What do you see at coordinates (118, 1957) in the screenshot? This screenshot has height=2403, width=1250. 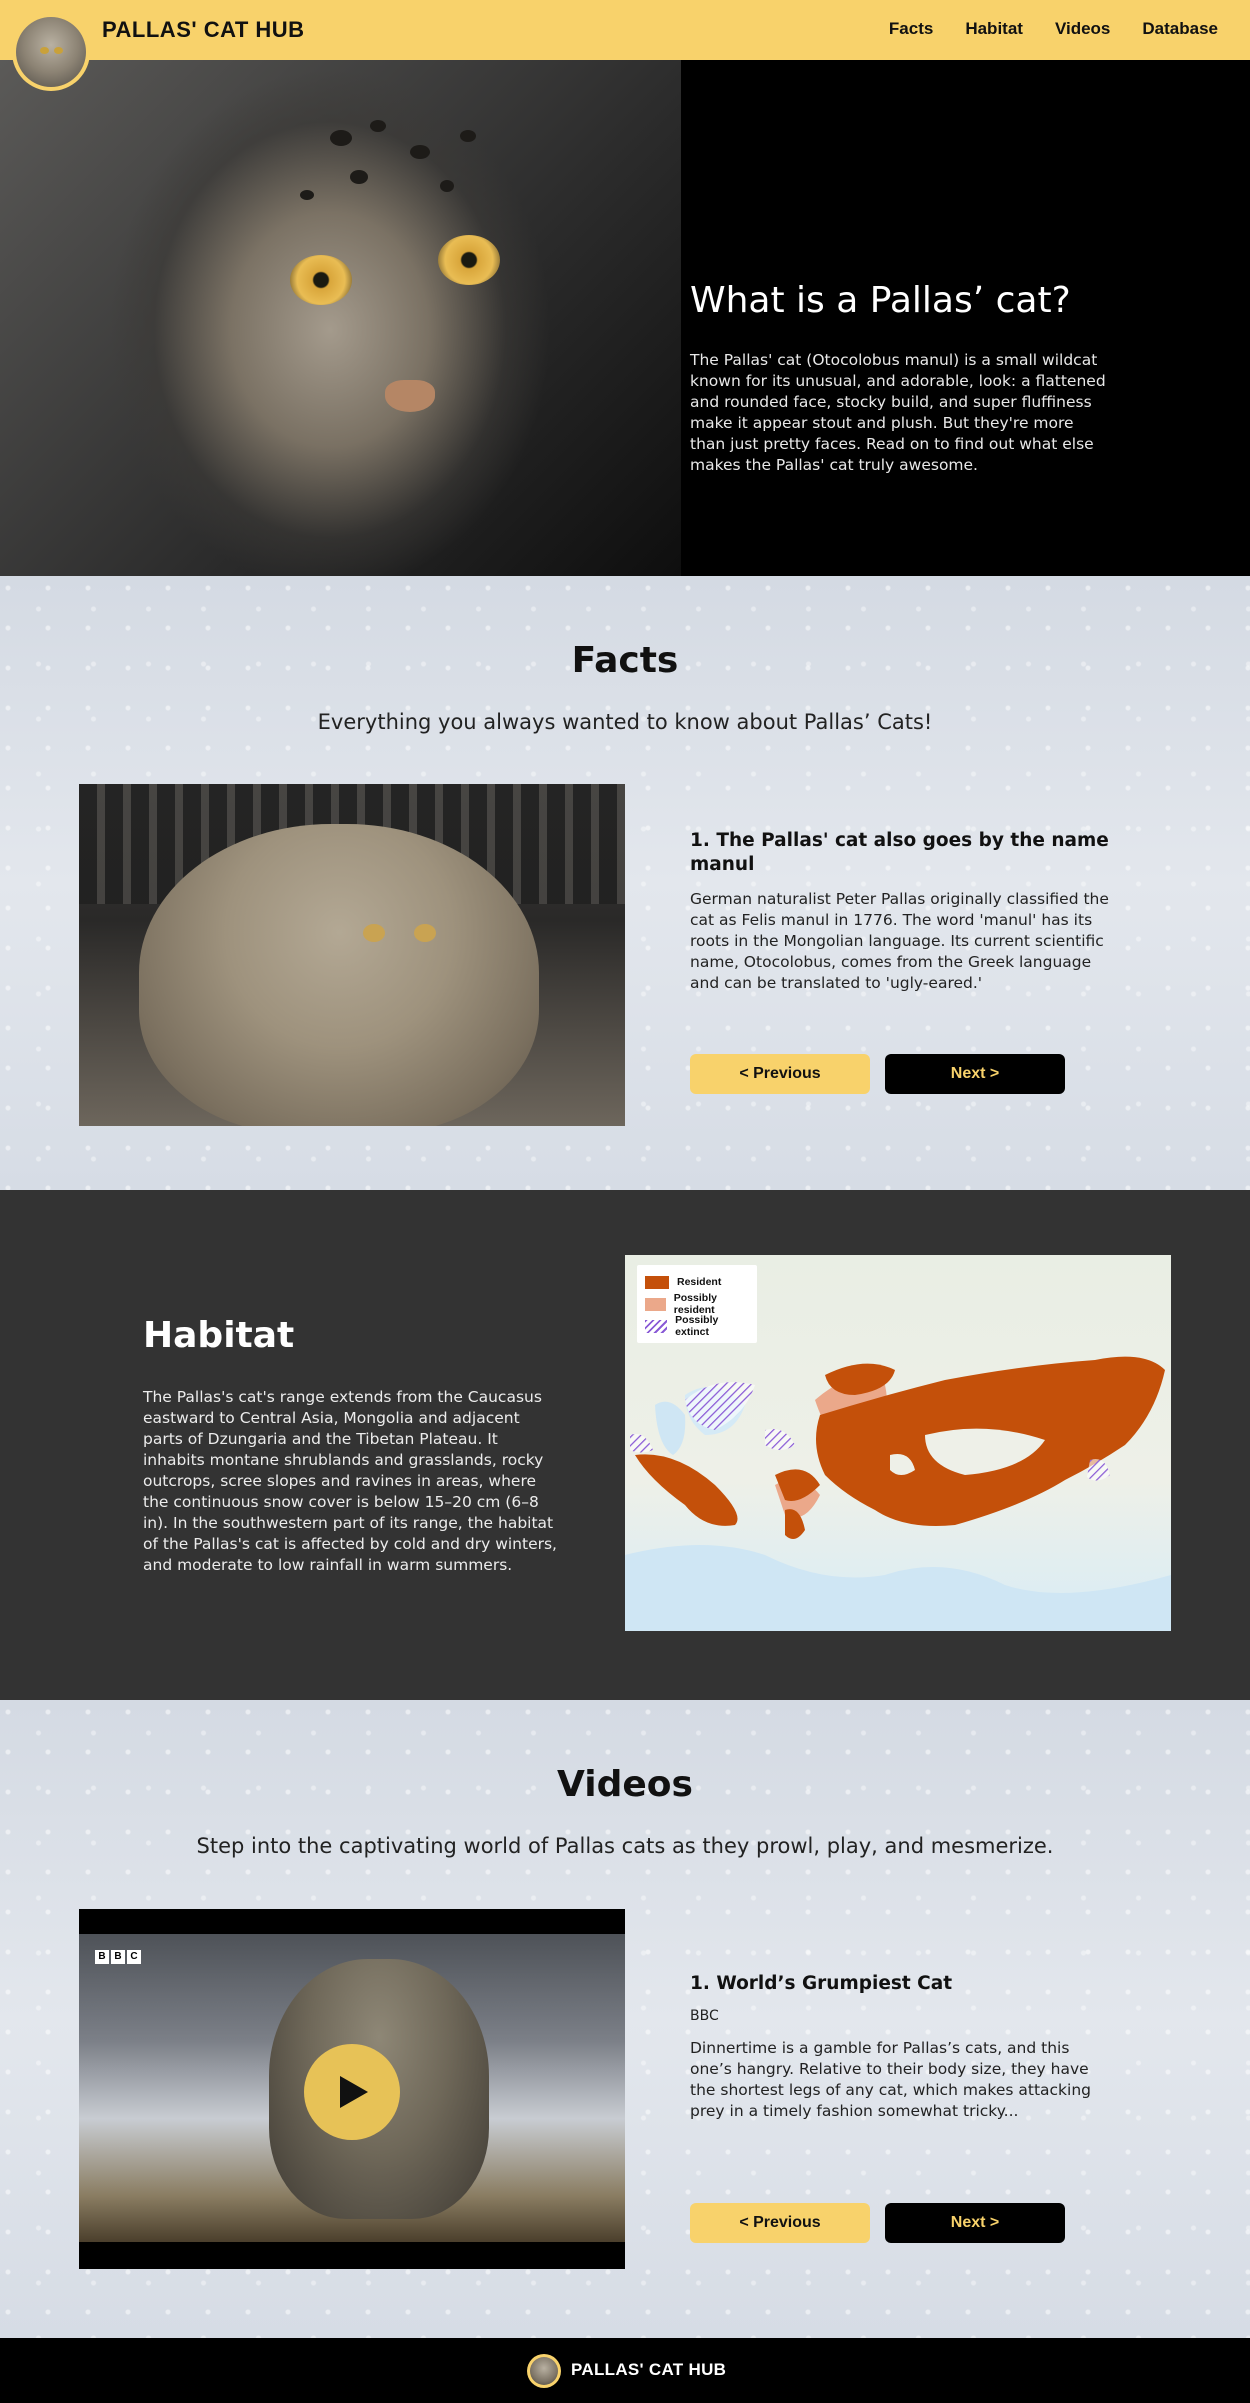 I see `bbc-logo: B B C` at bounding box center [118, 1957].